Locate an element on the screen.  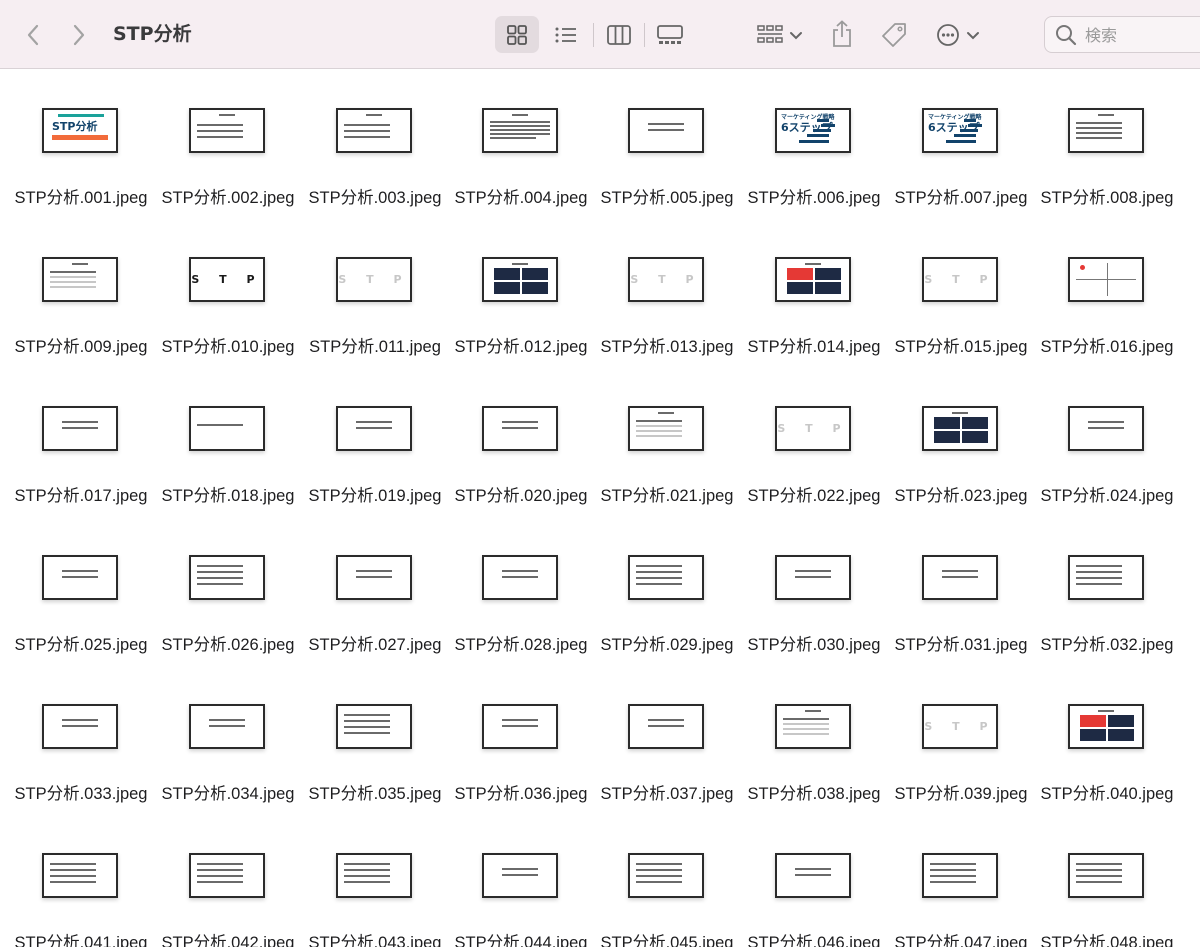
file-item: STP分析.030.jpeg is located at coordinates (814, 591).